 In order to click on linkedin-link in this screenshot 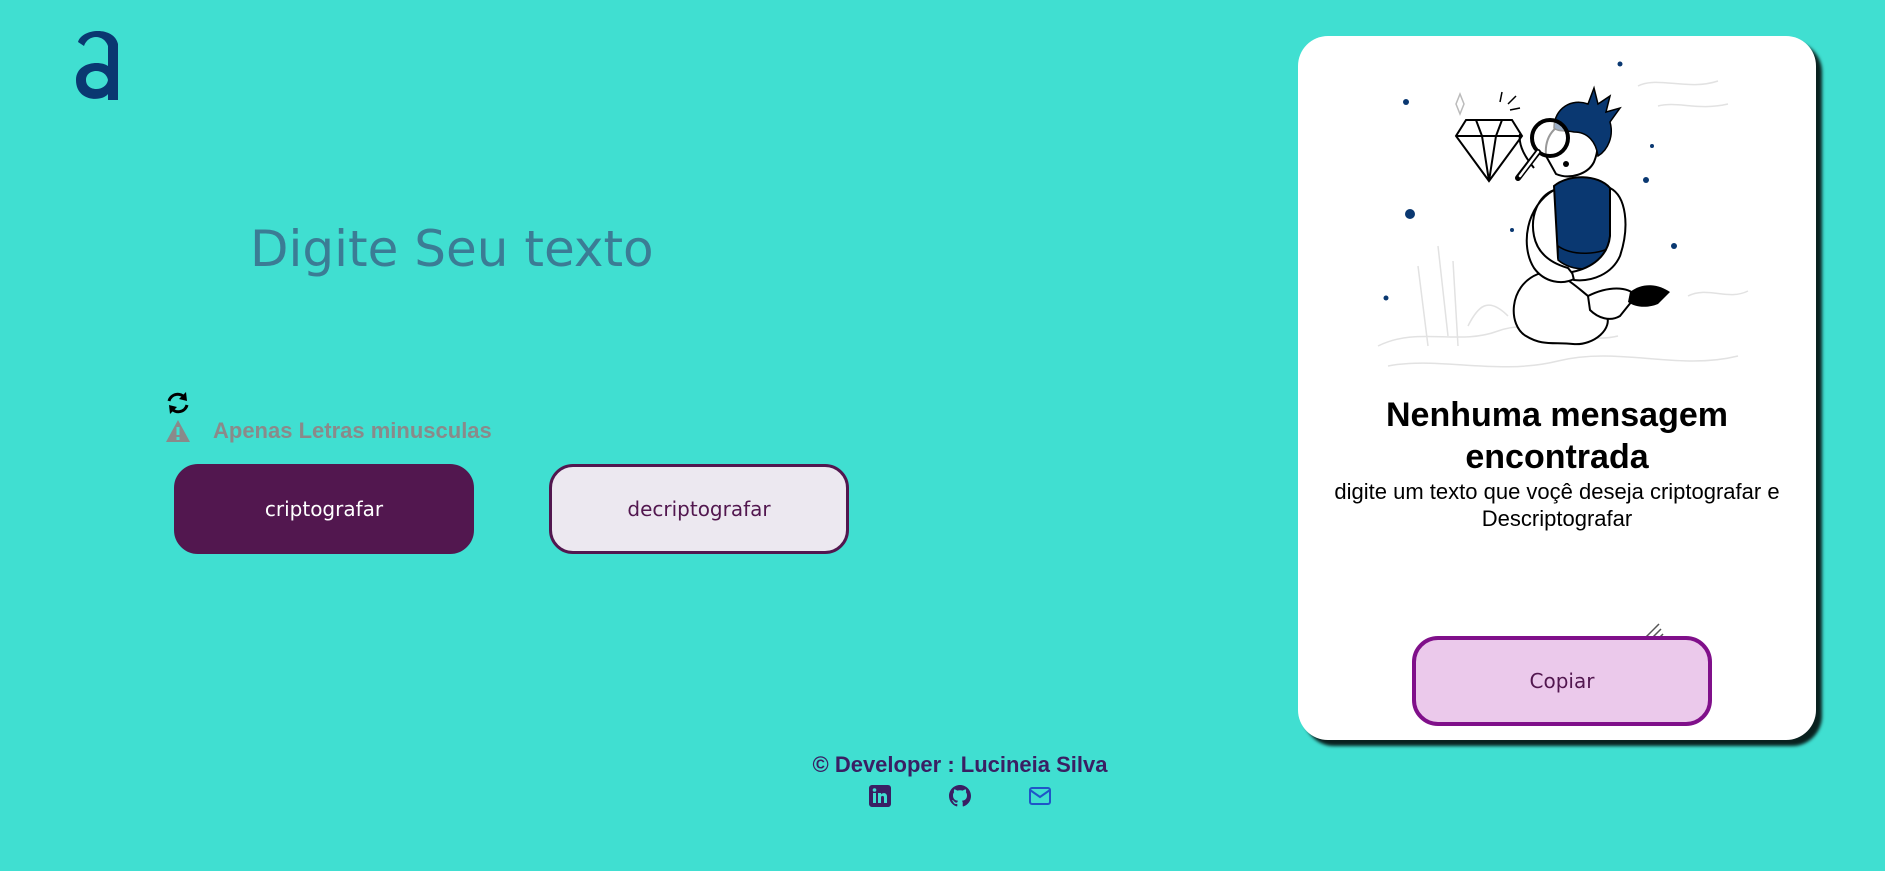, I will do `click(880, 796)`.